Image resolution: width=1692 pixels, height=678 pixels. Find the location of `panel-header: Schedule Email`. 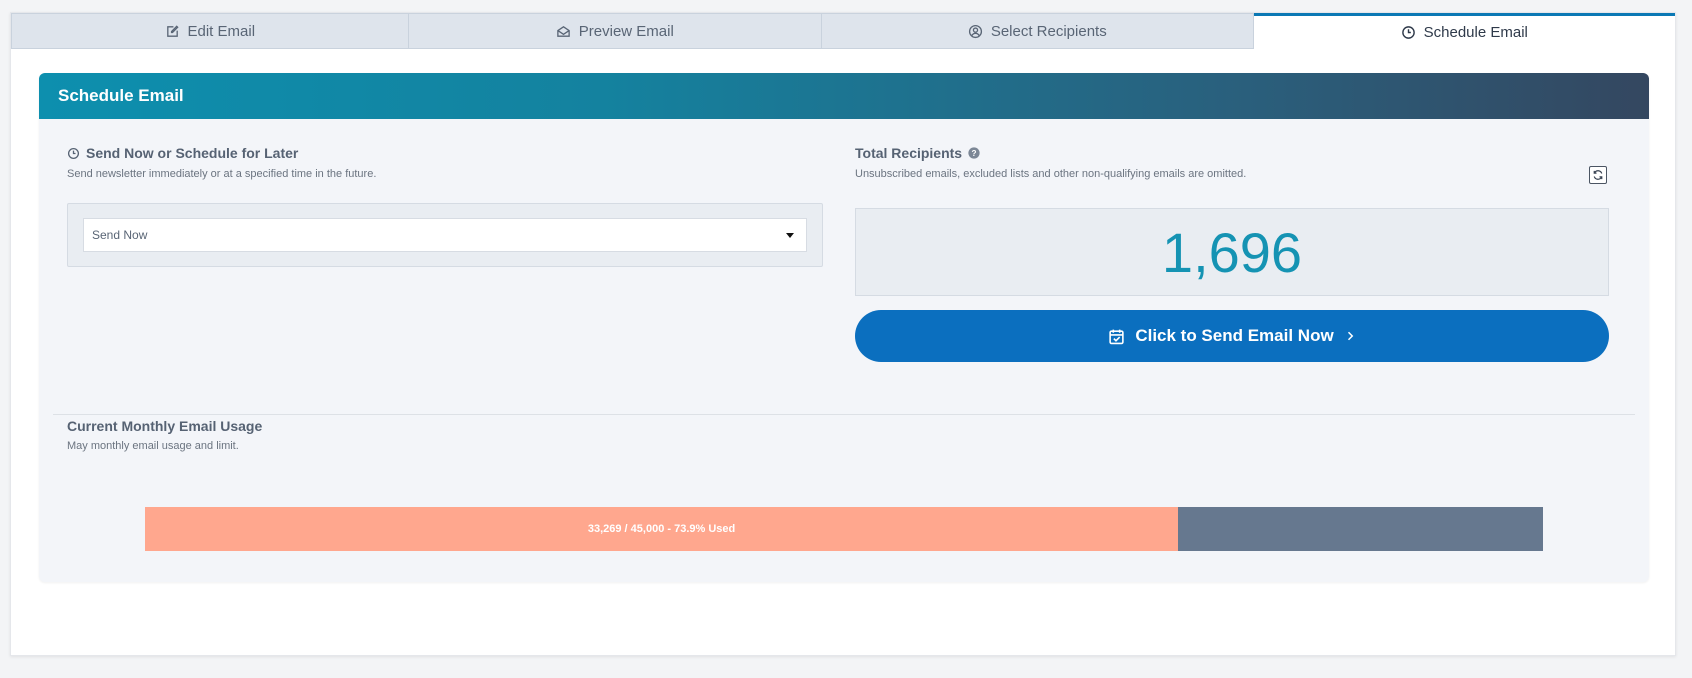

panel-header: Schedule Email is located at coordinates (844, 96).